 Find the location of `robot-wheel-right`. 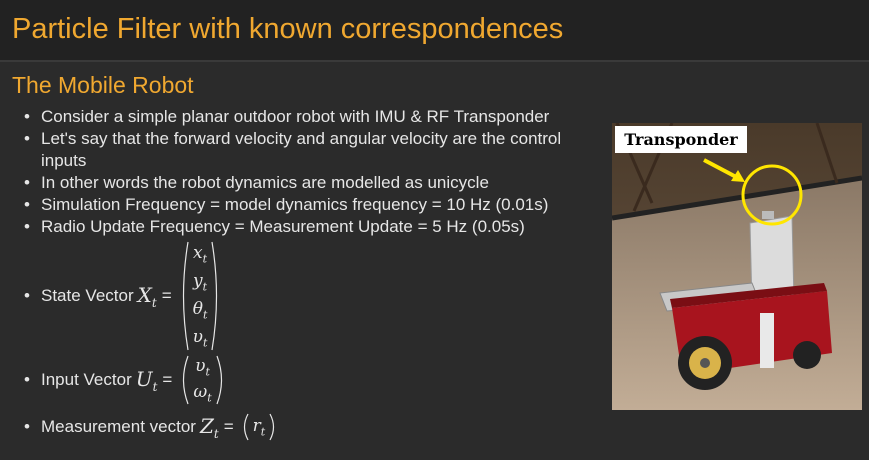

robot-wheel-right is located at coordinates (807, 355).